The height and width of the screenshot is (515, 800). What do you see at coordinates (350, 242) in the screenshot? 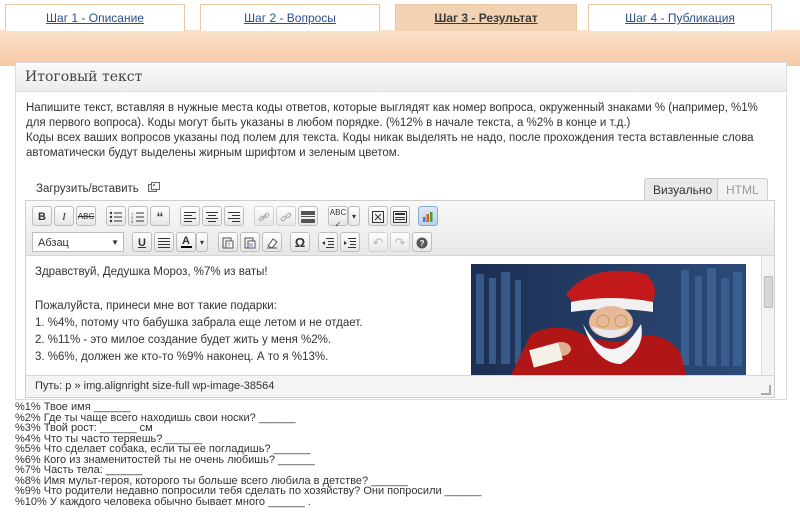
I see `indent-button` at bounding box center [350, 242].